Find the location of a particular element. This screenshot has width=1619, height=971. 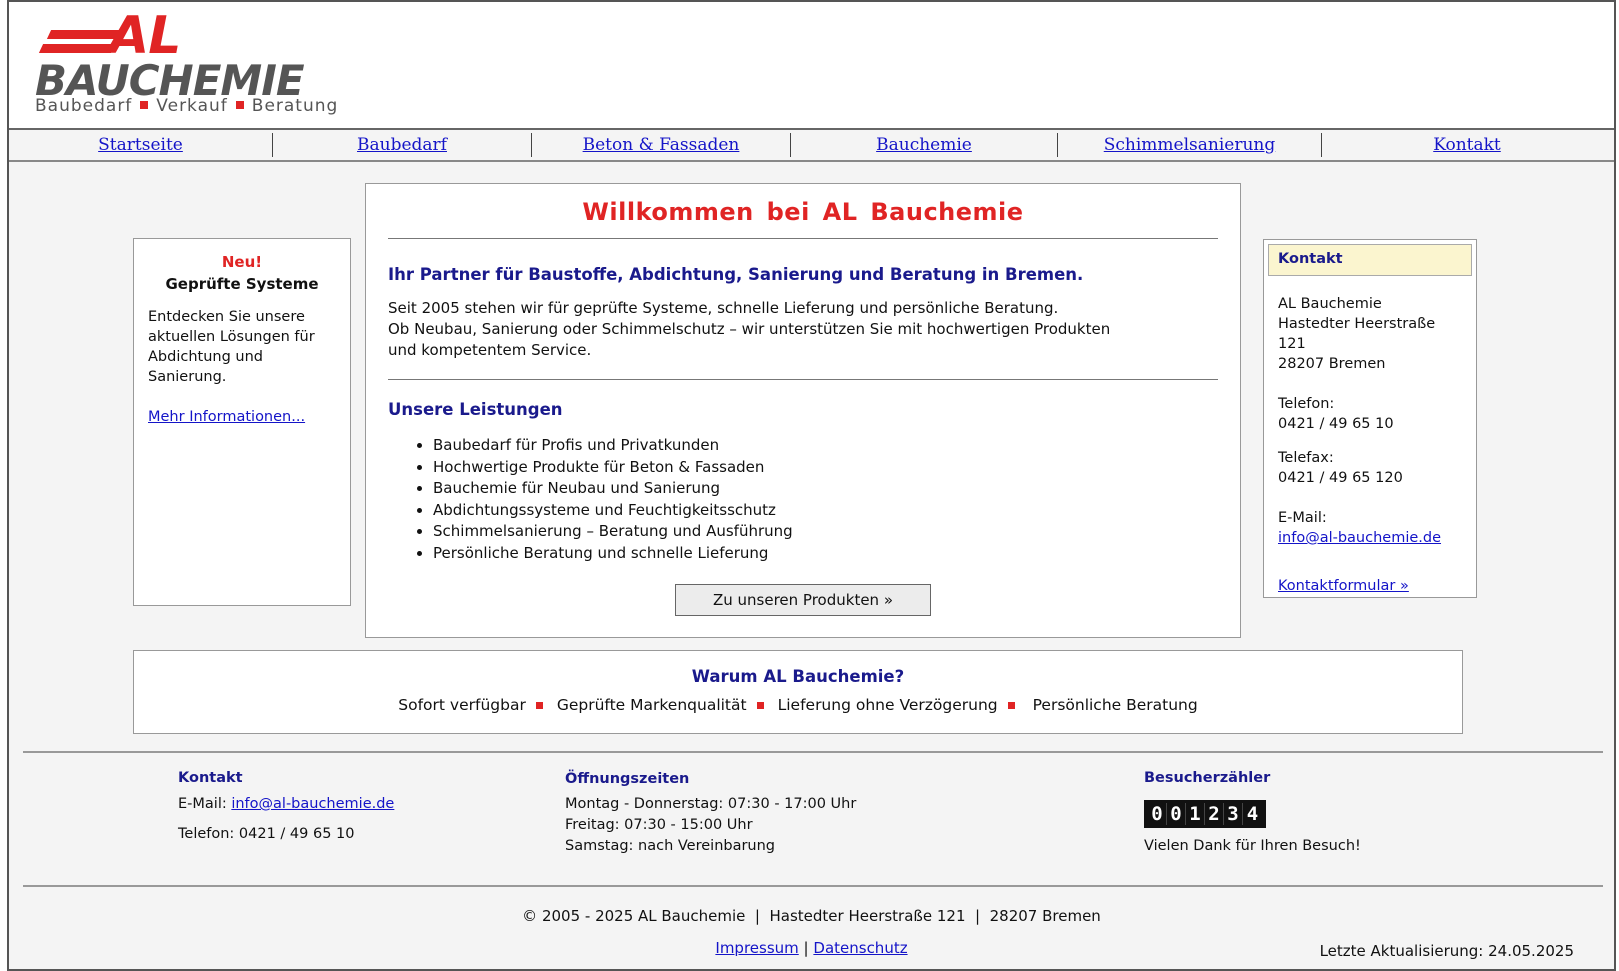

impressum-link: Impressum is located at coordinates (756, 948).